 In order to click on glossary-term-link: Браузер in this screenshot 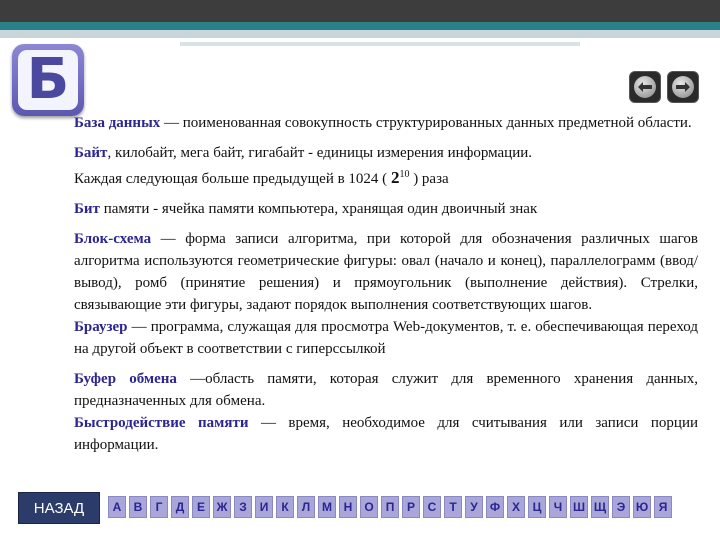, I will do `click(101, 327)`.